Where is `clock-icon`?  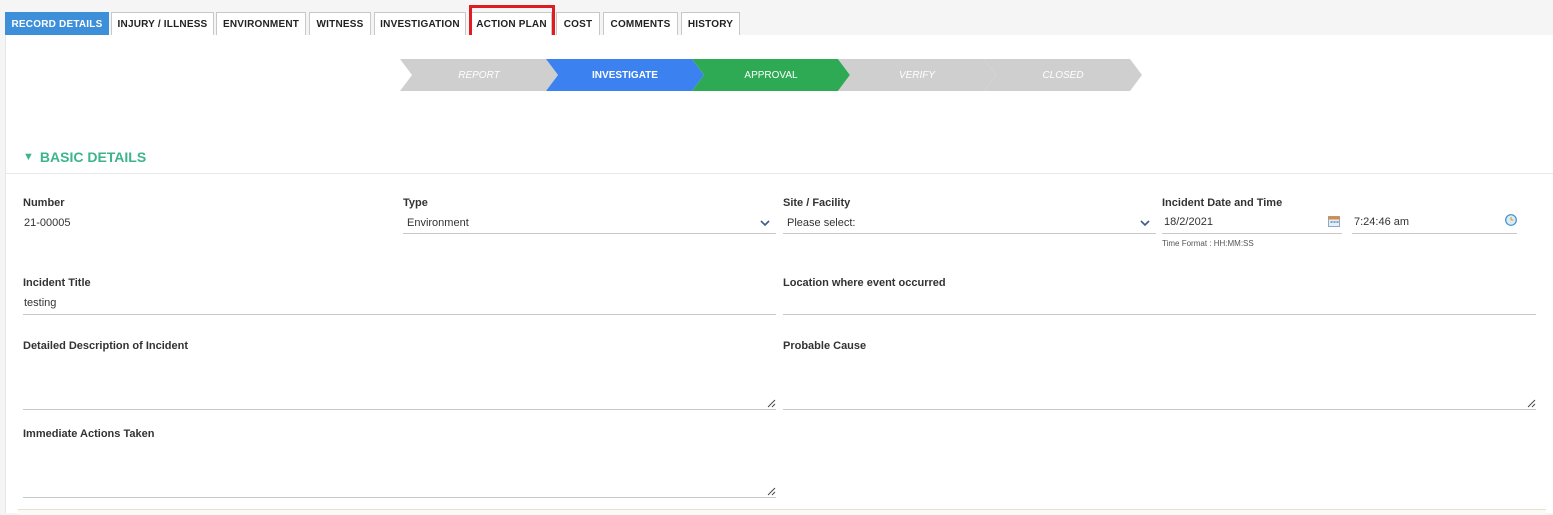 clock-icon is located at coordinates (1511, 220).